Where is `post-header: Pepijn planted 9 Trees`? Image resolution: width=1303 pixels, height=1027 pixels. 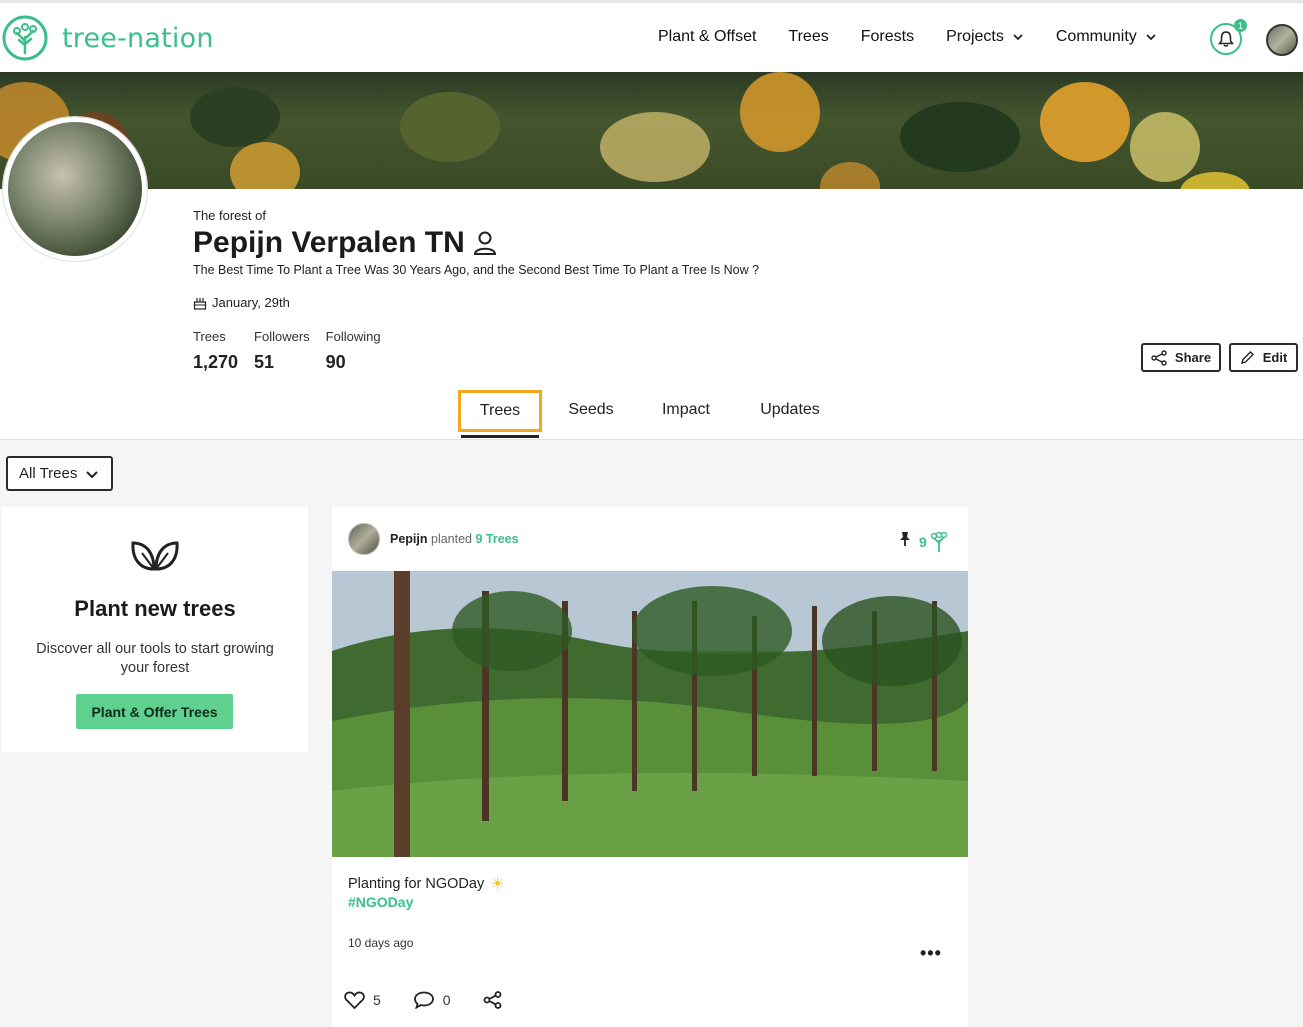 post-header: Pepijn planted 9 Trees is located at coordinates (454, 539).